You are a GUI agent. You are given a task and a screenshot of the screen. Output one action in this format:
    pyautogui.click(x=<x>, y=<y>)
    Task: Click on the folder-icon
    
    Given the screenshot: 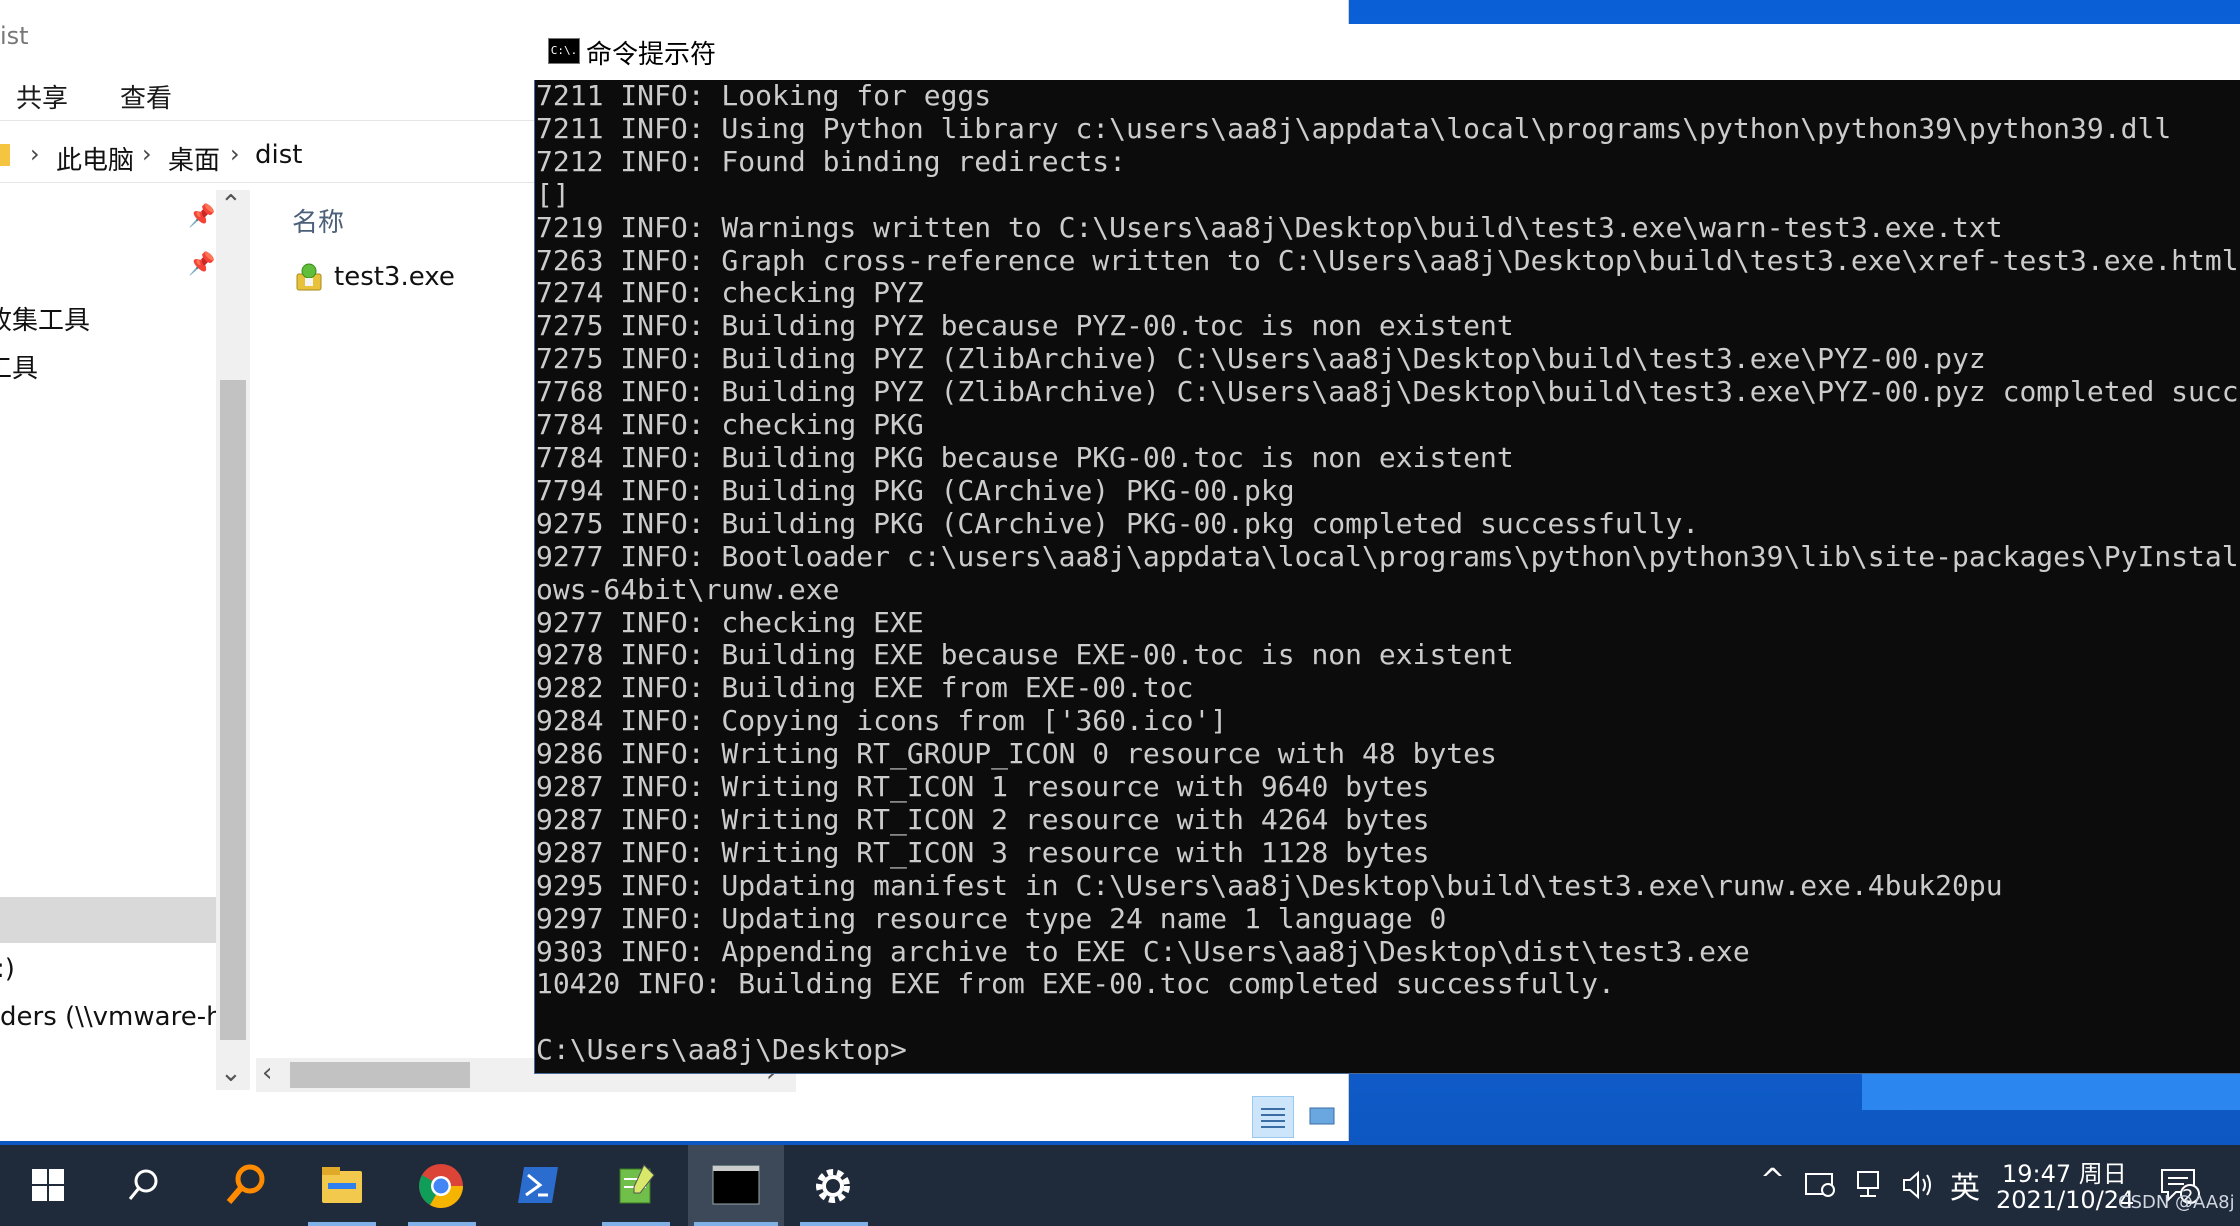 What is the action you would take?
    pyautogui.click(x=5, y=155)
    